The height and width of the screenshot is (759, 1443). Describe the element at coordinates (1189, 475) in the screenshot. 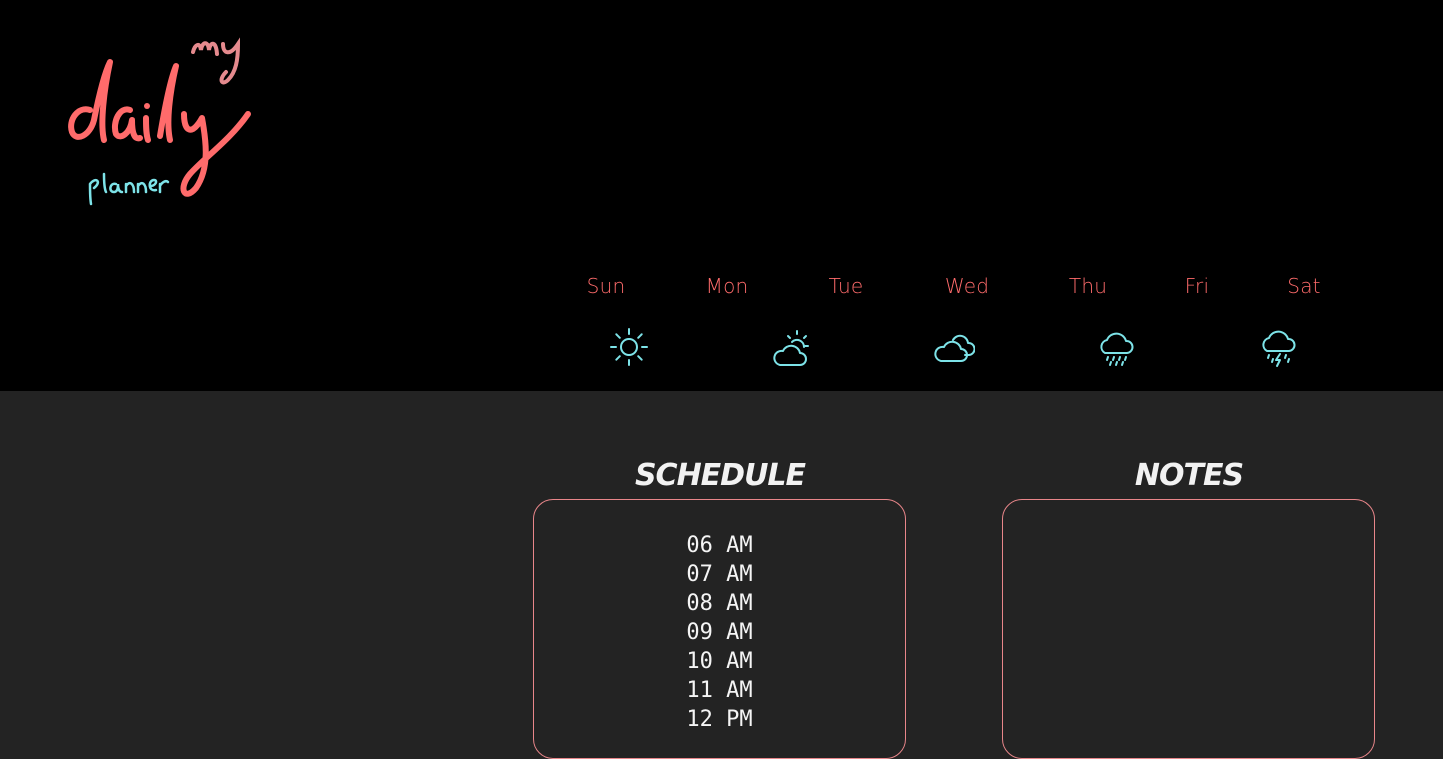

I see `notes-title: NOTES` at that location.